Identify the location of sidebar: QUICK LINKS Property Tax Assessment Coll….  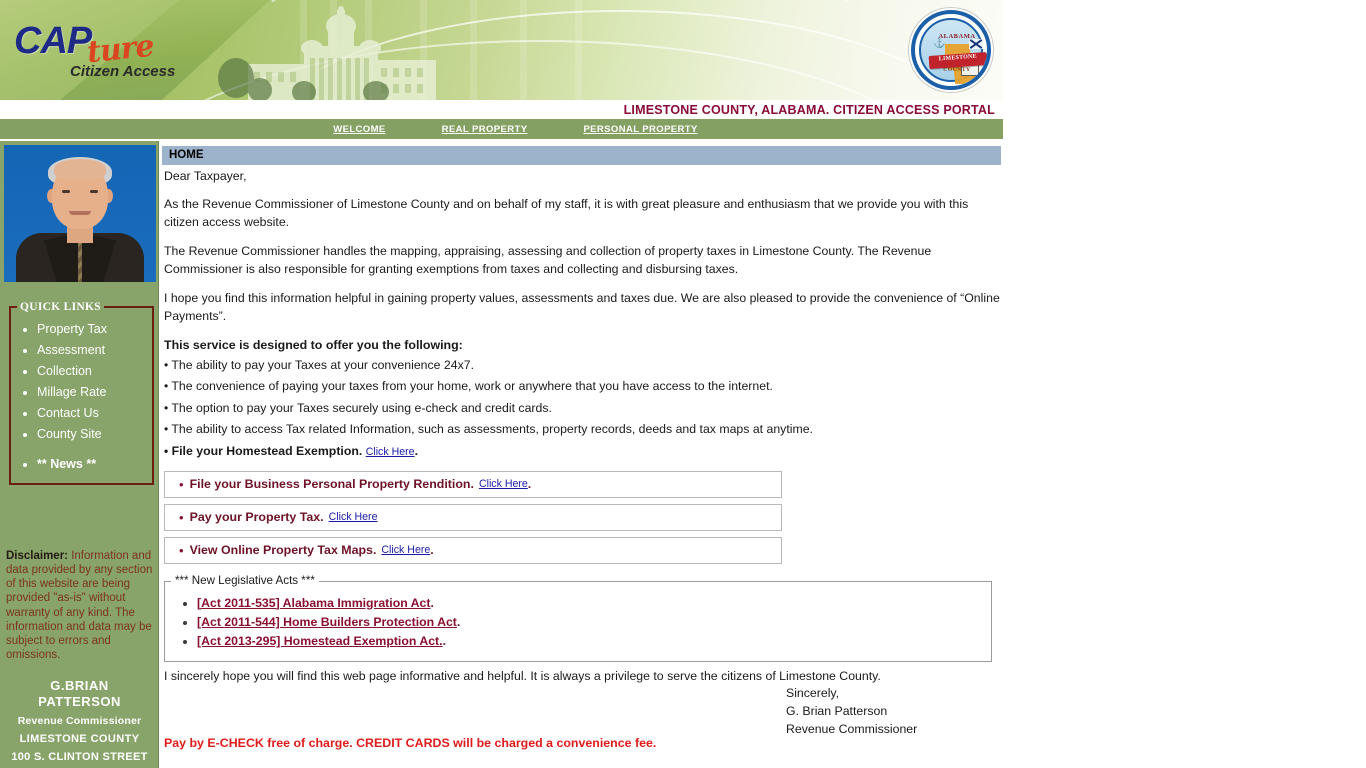
(79, 454).